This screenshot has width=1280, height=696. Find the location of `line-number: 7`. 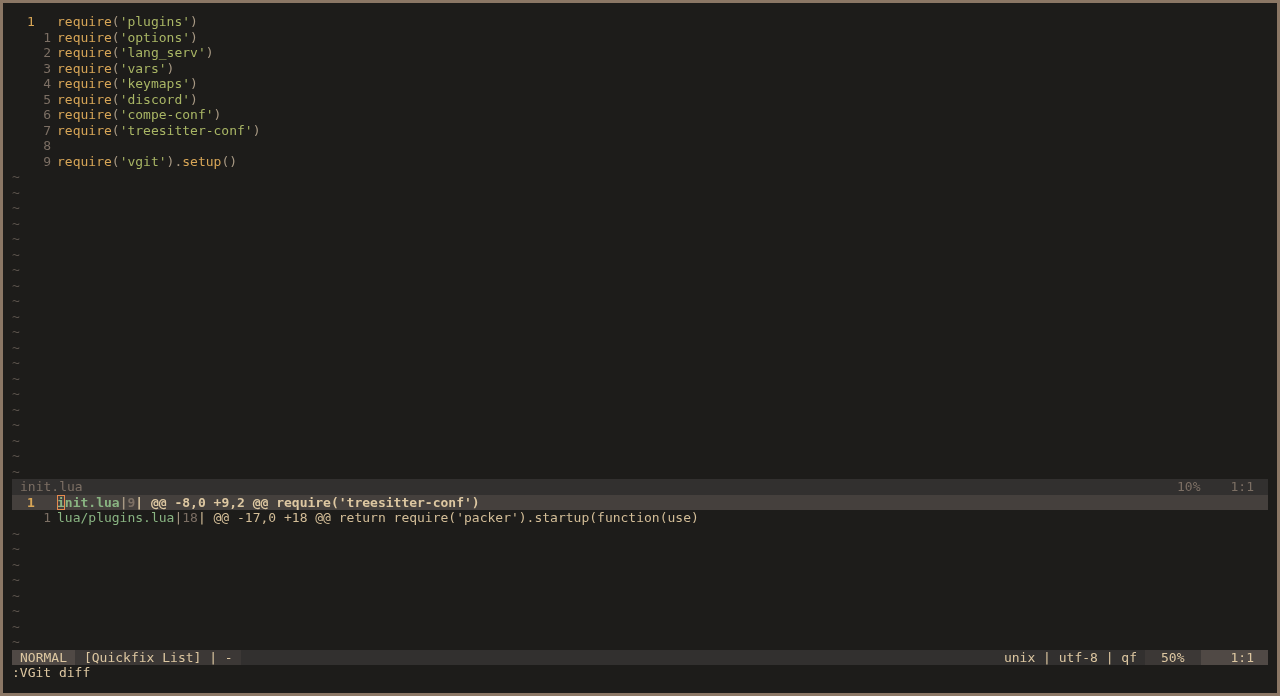

line-number: 7 is located at coordinates (47, 130).